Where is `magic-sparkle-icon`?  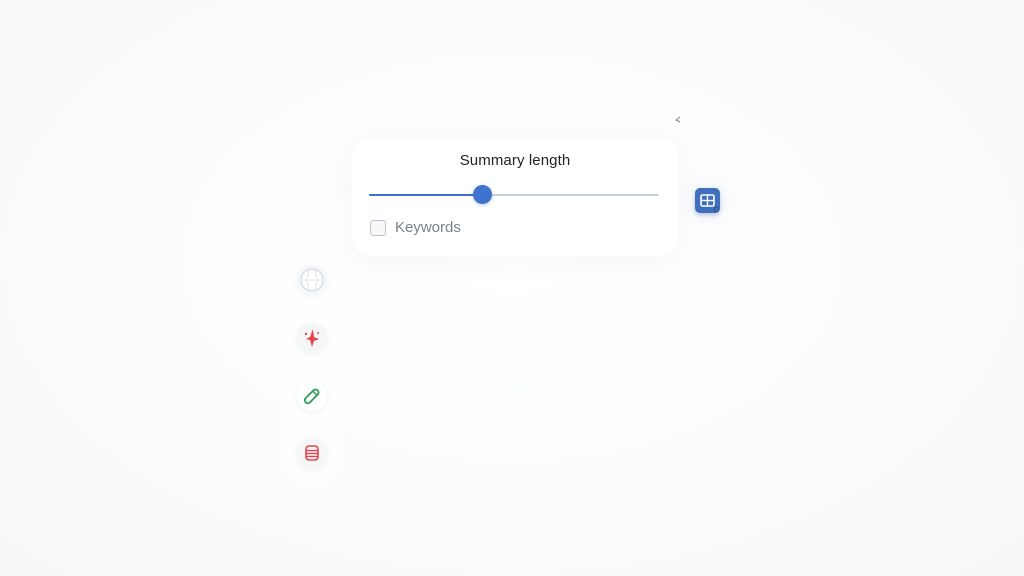 magic-sparkle-icon is located at coordinates (311, 338).